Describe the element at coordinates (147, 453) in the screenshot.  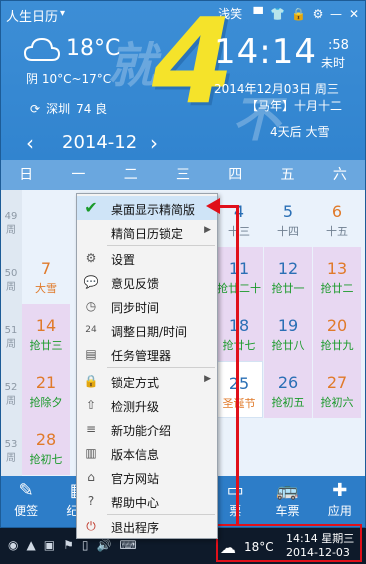
I see `menu-item-version: ▥ 版本信息` at that location.